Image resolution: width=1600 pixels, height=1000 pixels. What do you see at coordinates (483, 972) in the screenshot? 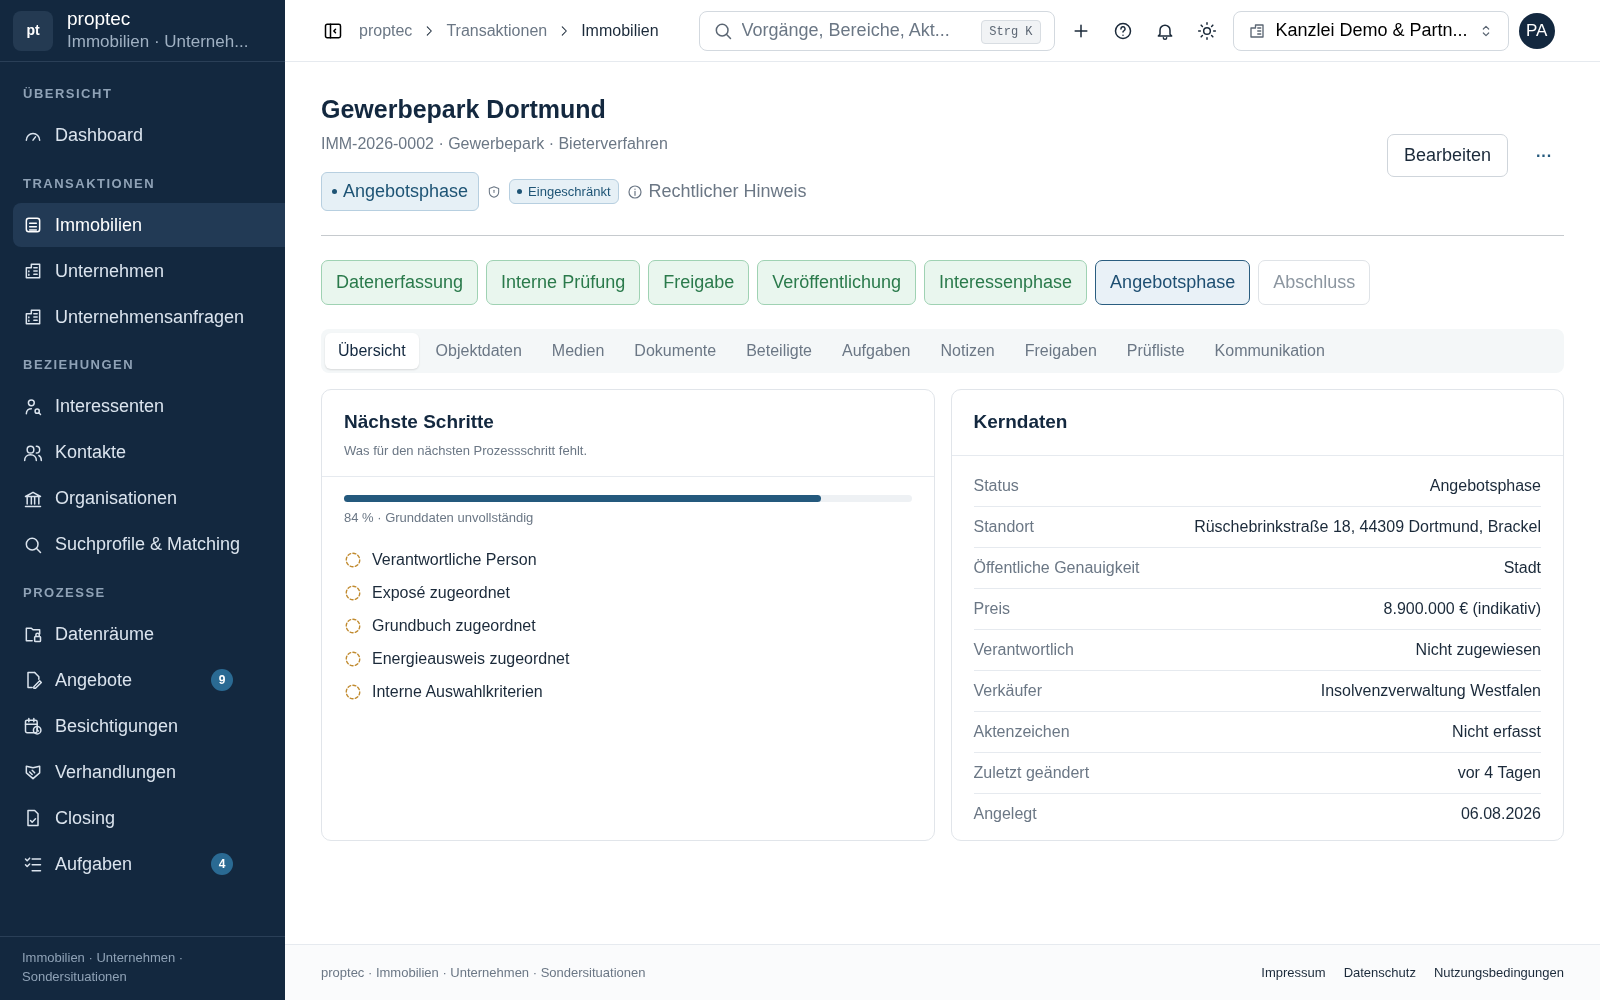
I see `footer-text: proptec · Immobilien · Unternehmen · Sondersituationen` at bounding box center [483, 972].